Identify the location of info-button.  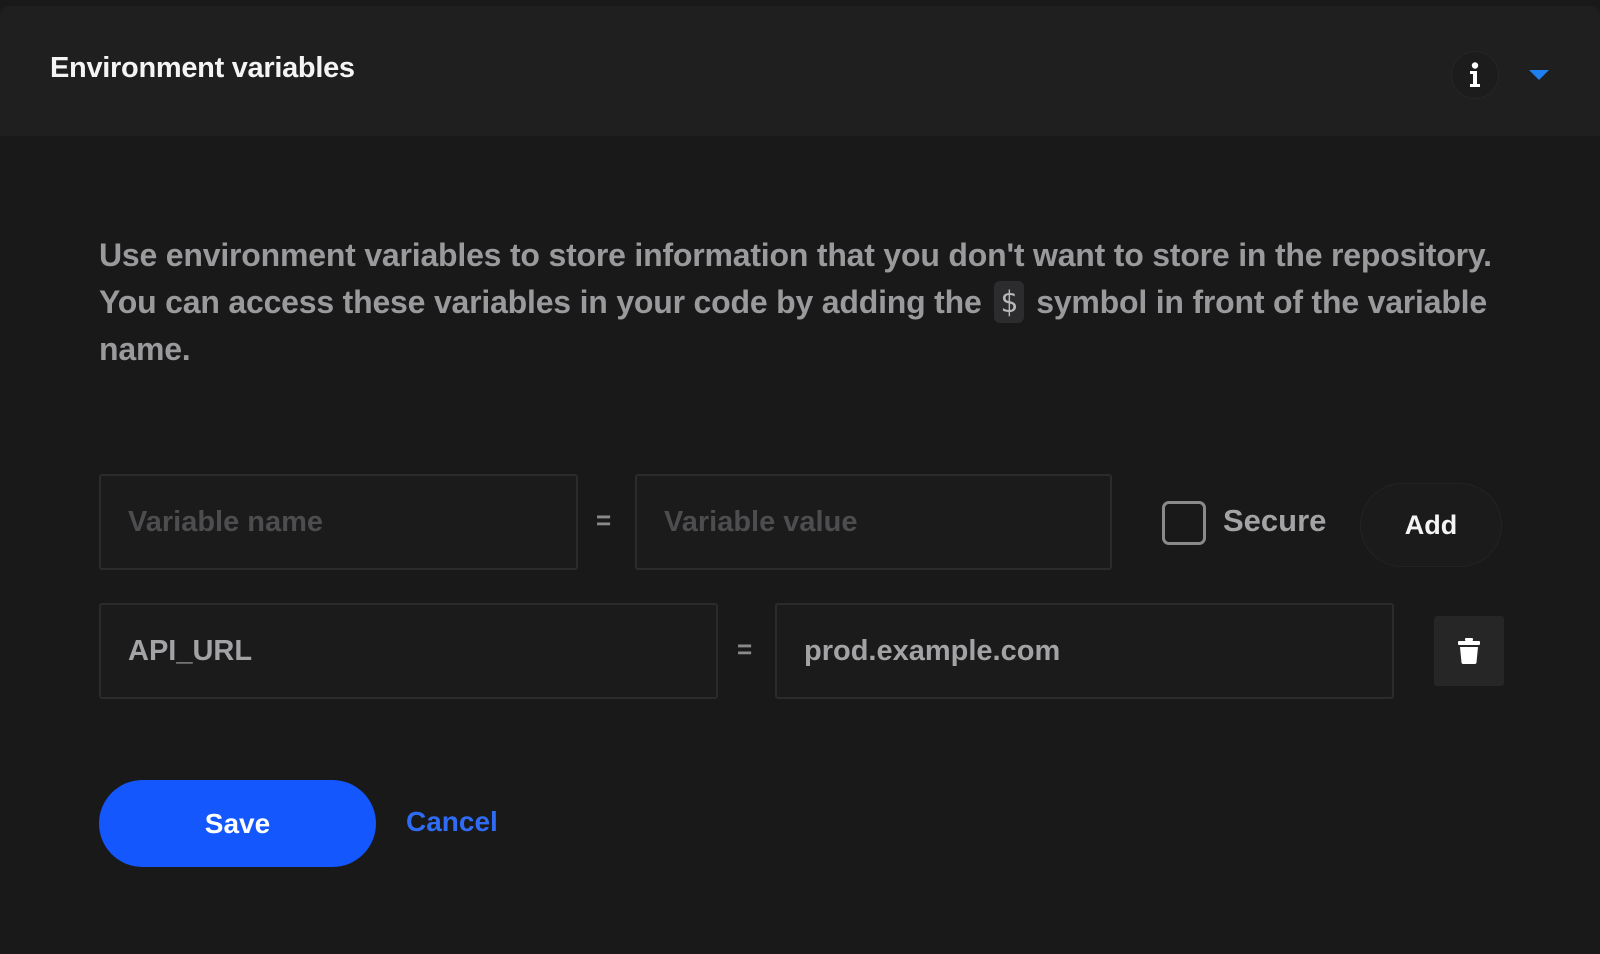
(1475, 75).